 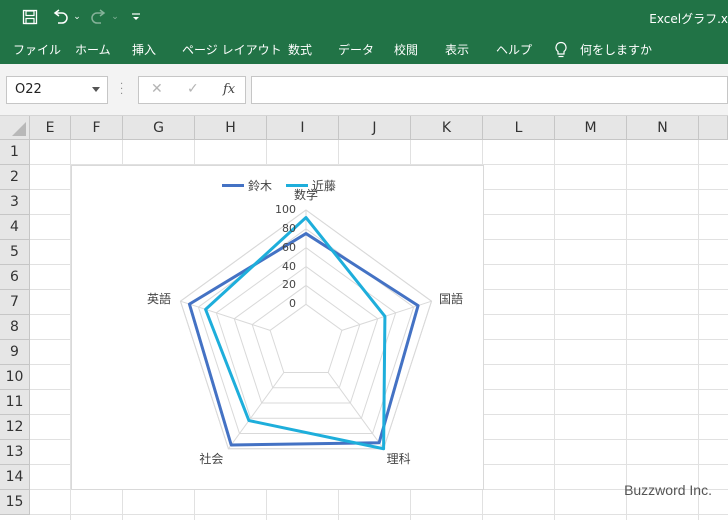 What do you see at coordinates (115, 17) in the screenshot?
I see `redo-dropdown-icon: ⌄` at bounding box center [115, 17].